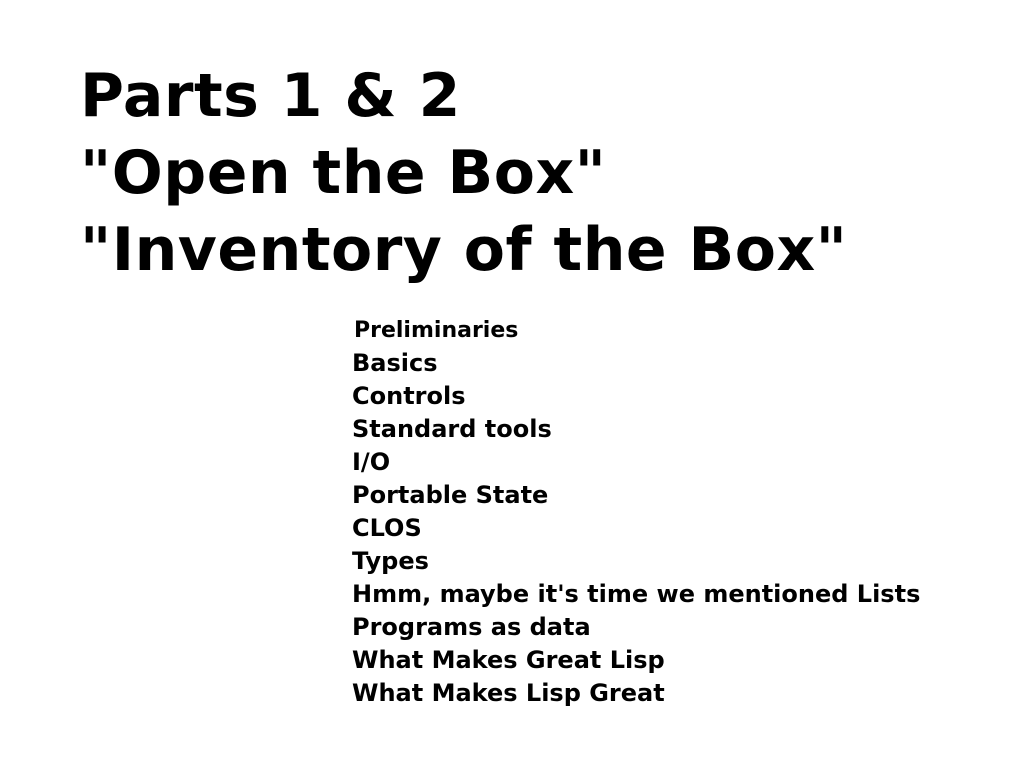 This screenshot has height=760, width=1024. Describe the element at coordinates (409, 396) in the screenshot. I see `topic-controls: Controls` at that location.